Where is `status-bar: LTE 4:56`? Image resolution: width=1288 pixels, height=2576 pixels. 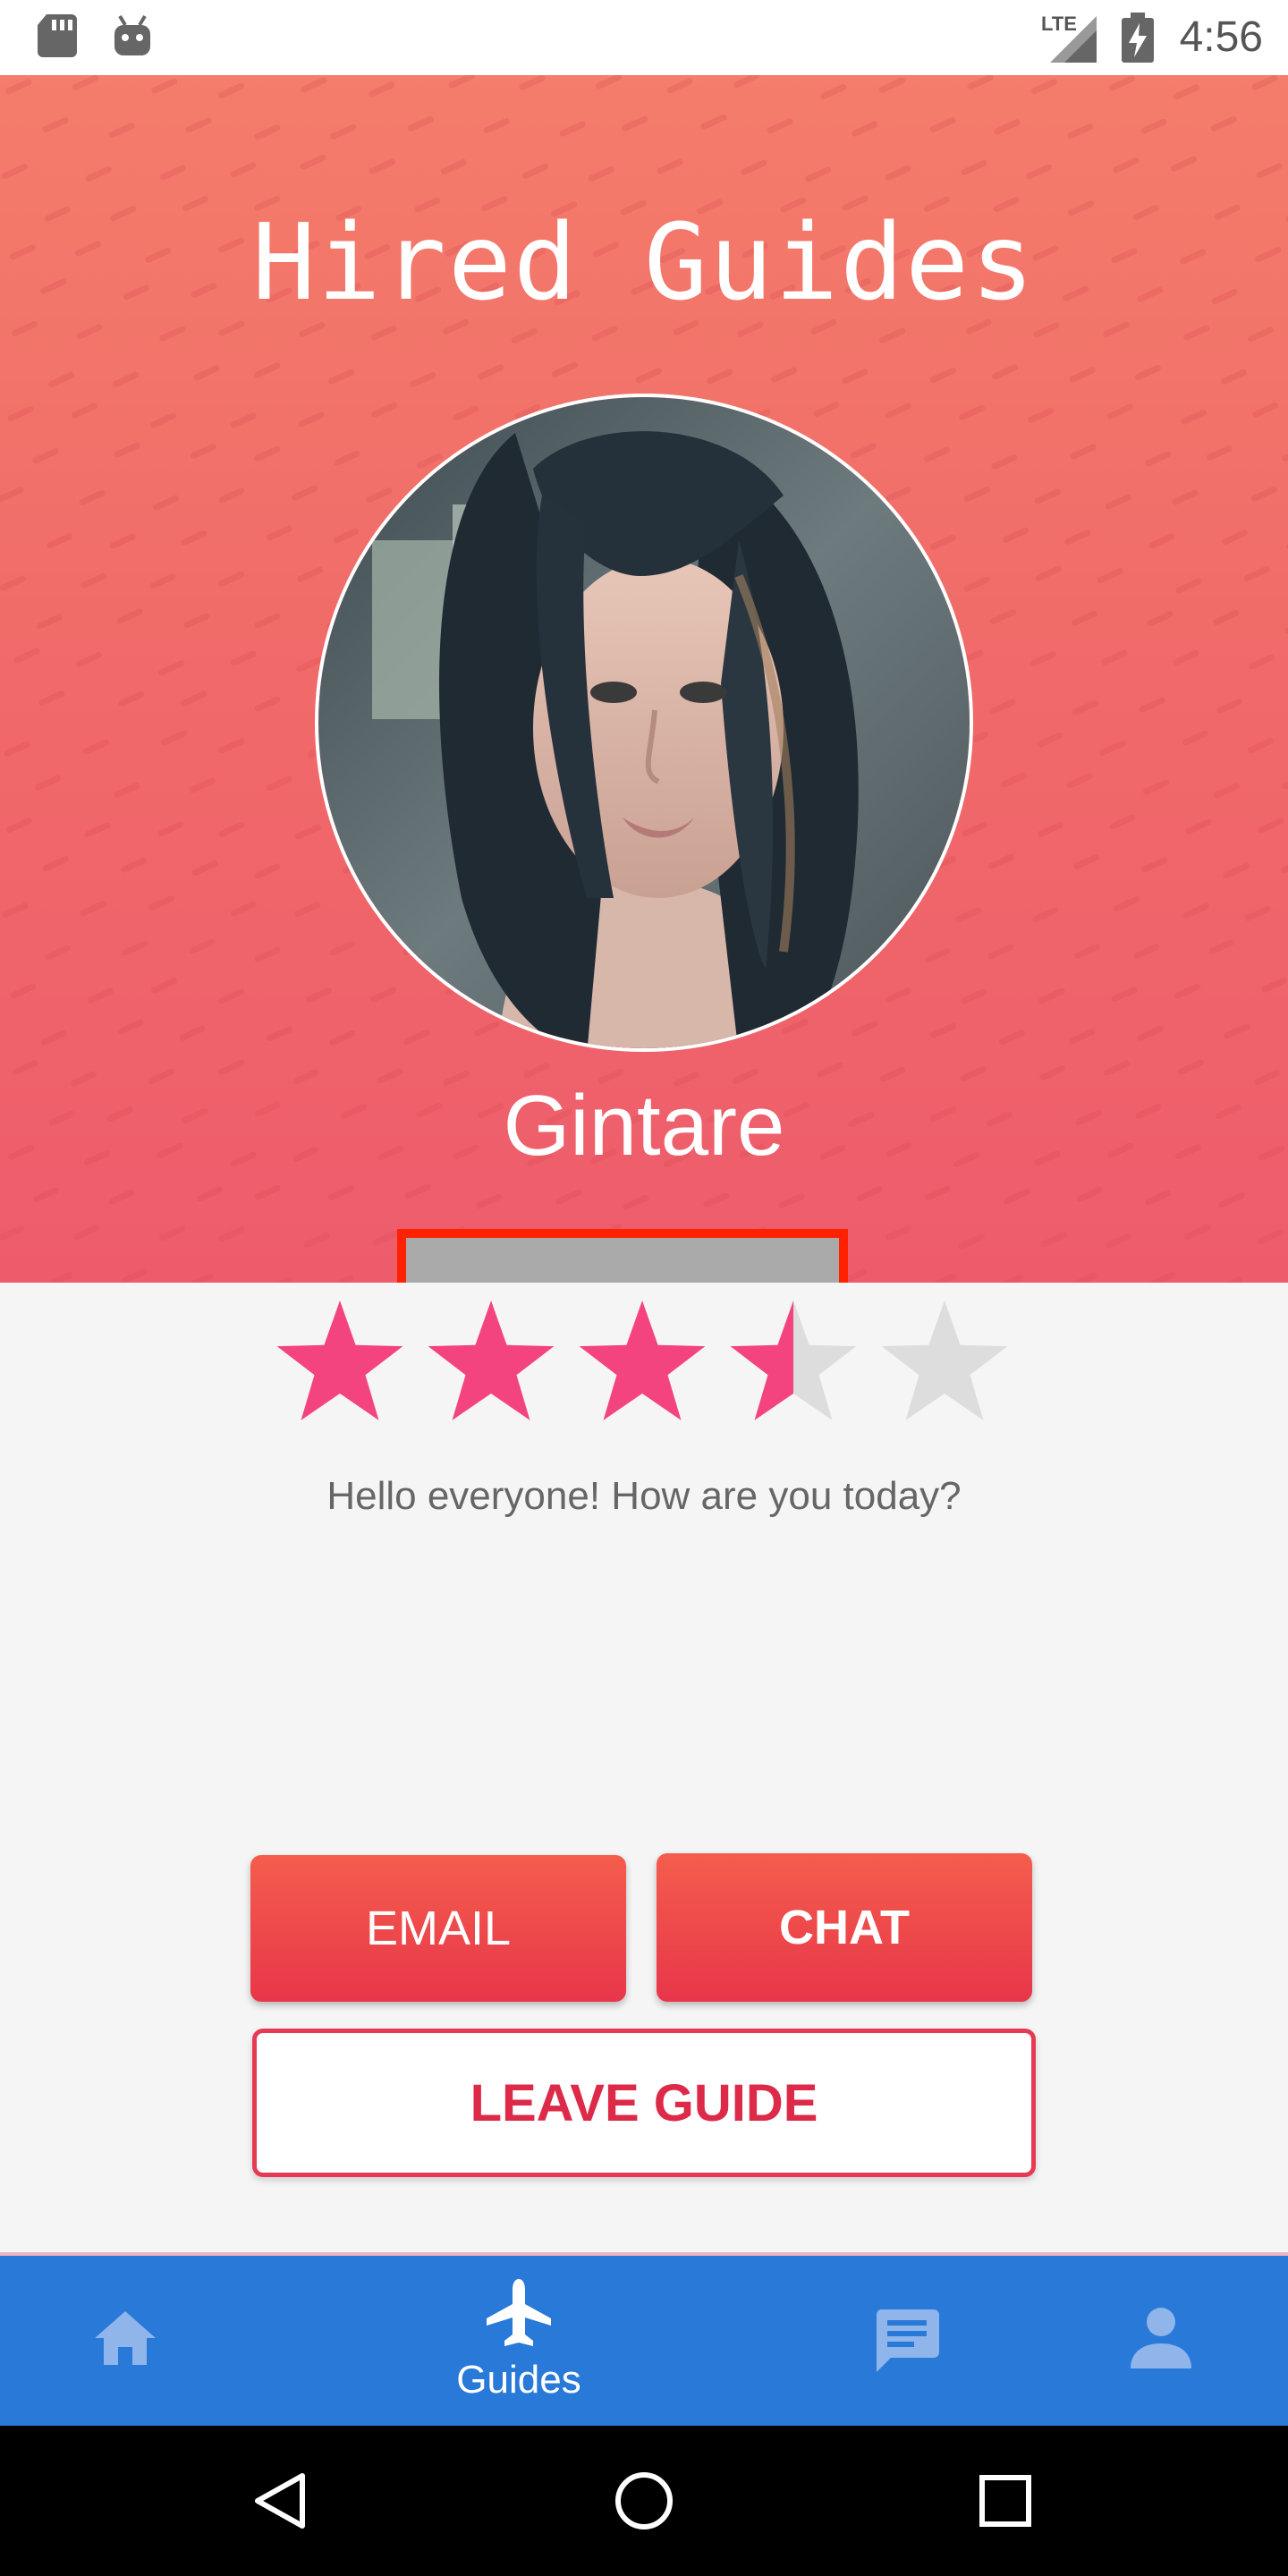
status-bar: LTE 4:56 is located at coordinates (644, 37).